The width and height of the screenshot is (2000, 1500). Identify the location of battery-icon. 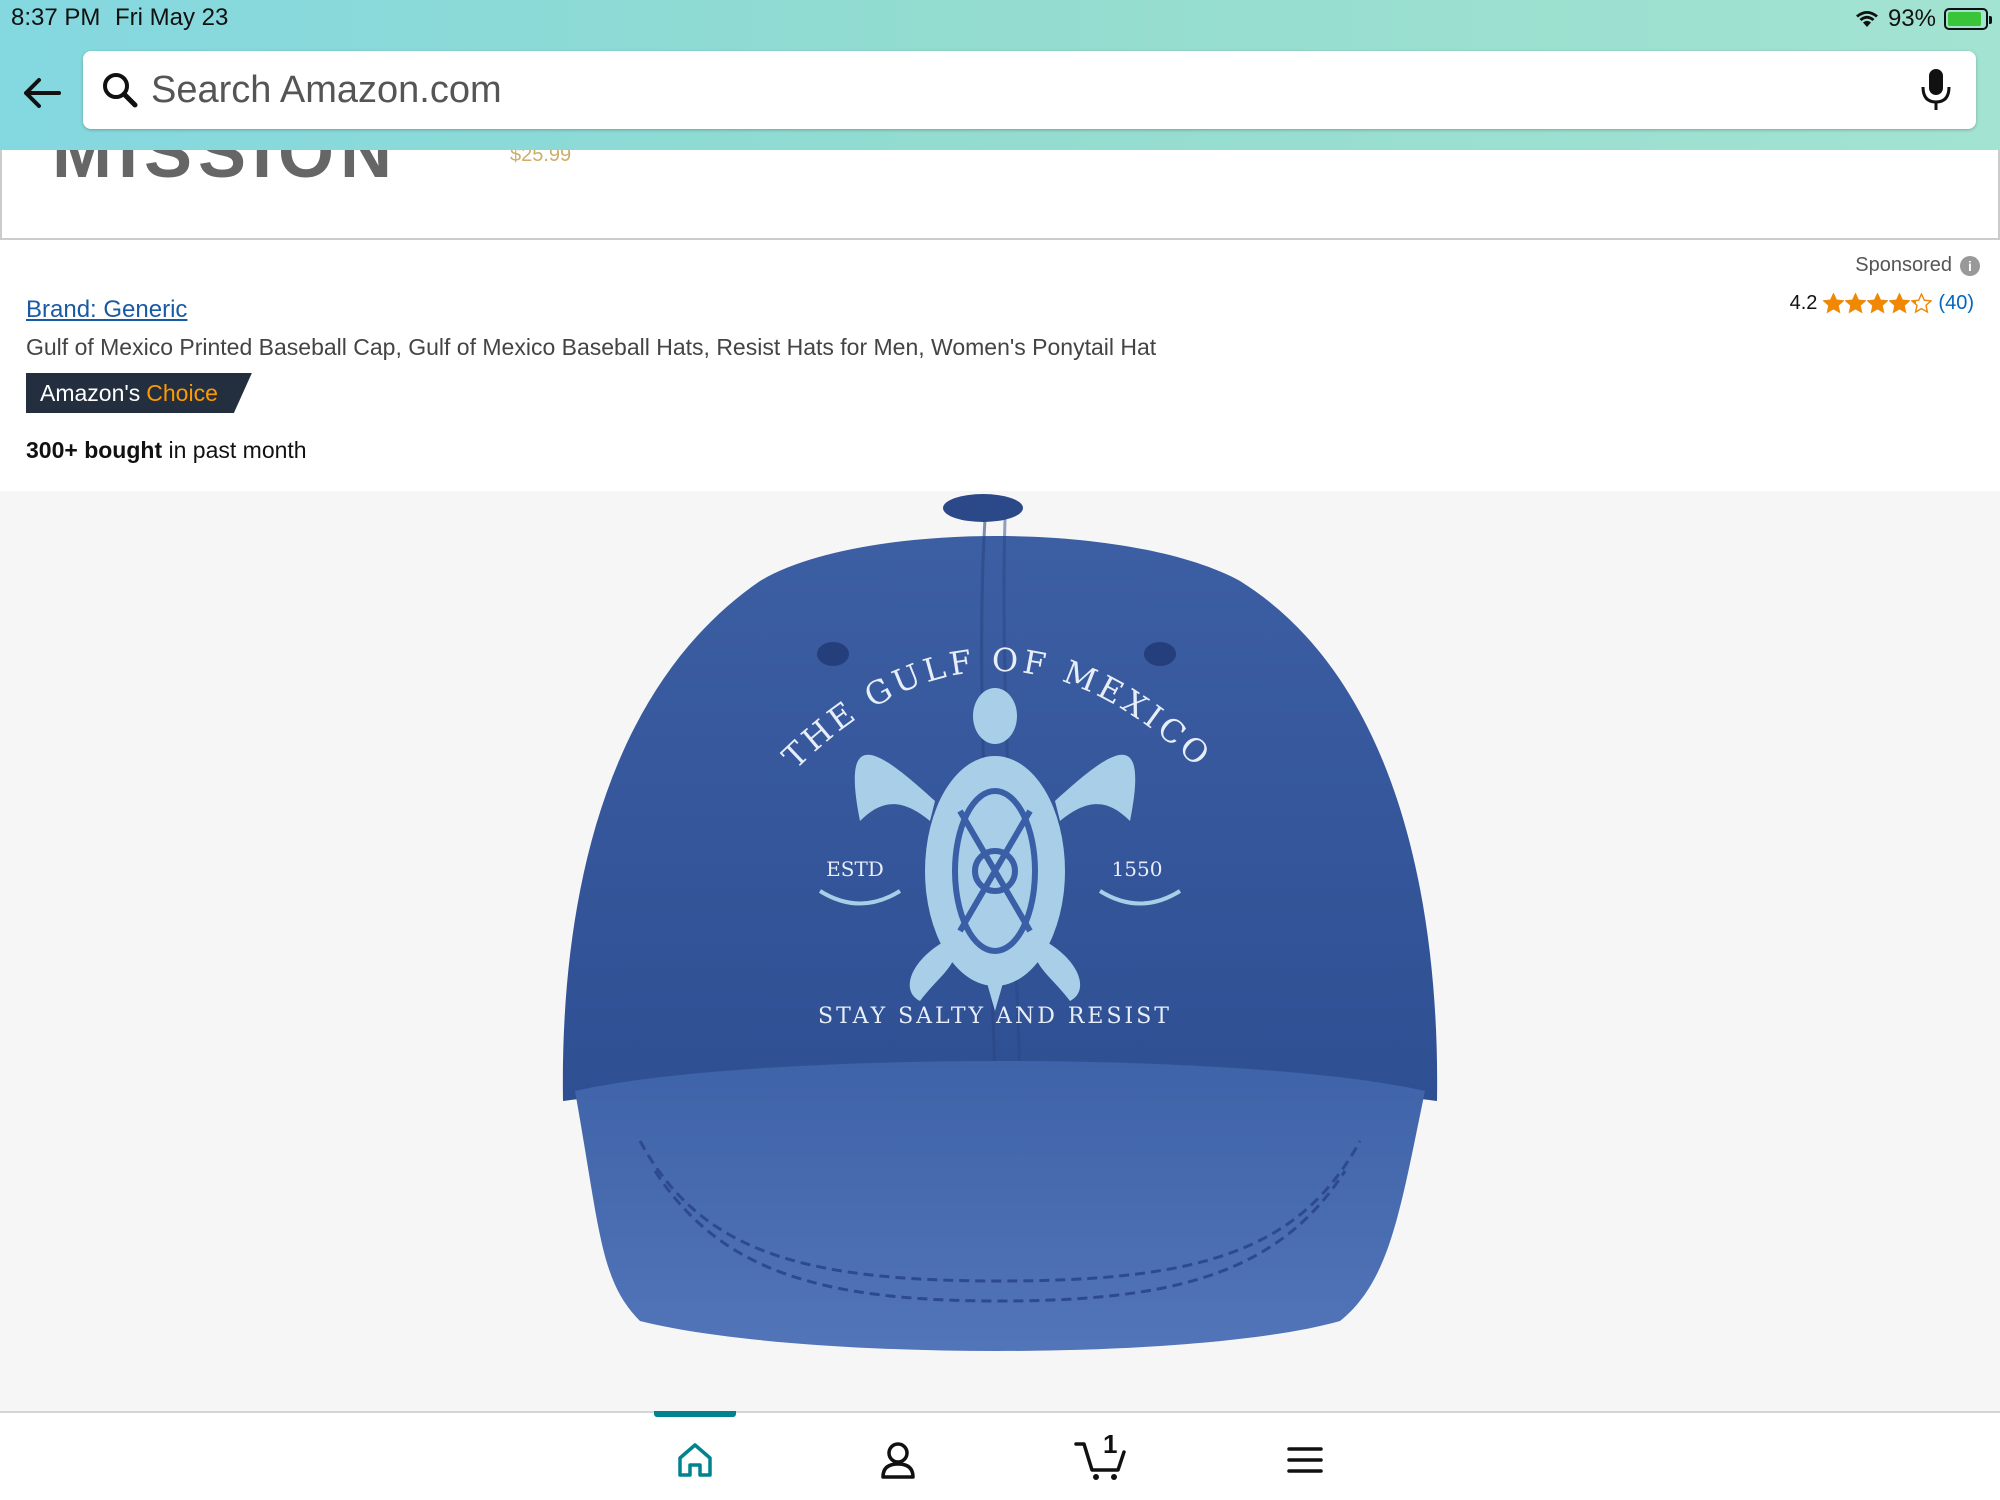
(1968, 19).